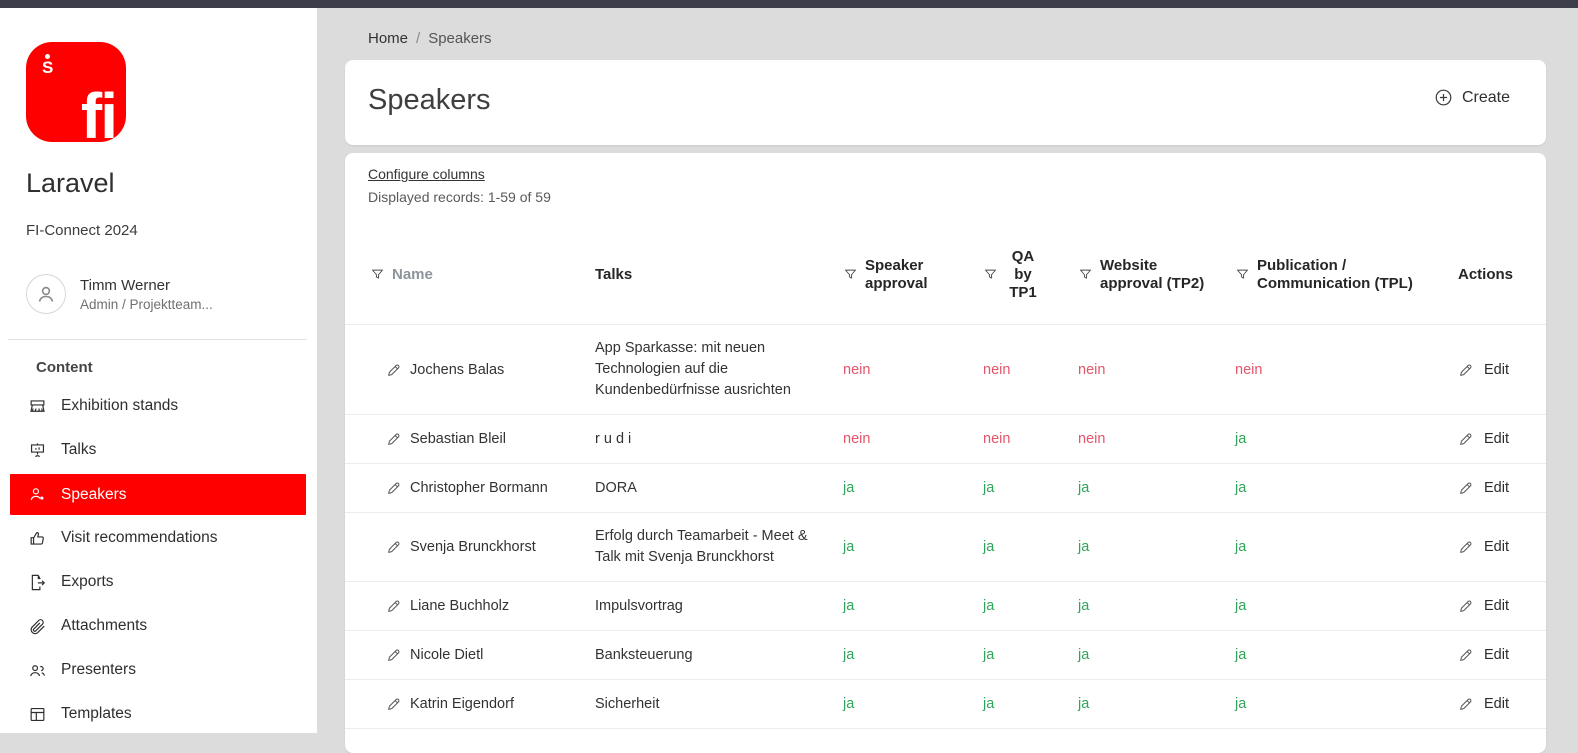 This screenshot has width=1578, height=753. I want to click on sidebar-item-visit-recommendations: Visit recommendations, so click(158, 538).